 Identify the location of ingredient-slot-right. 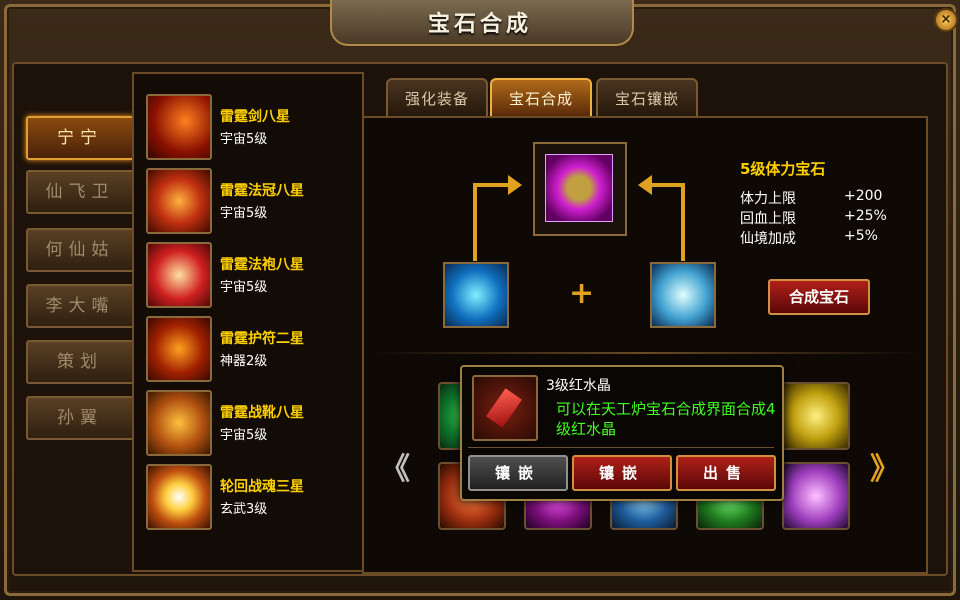
(683, 295).